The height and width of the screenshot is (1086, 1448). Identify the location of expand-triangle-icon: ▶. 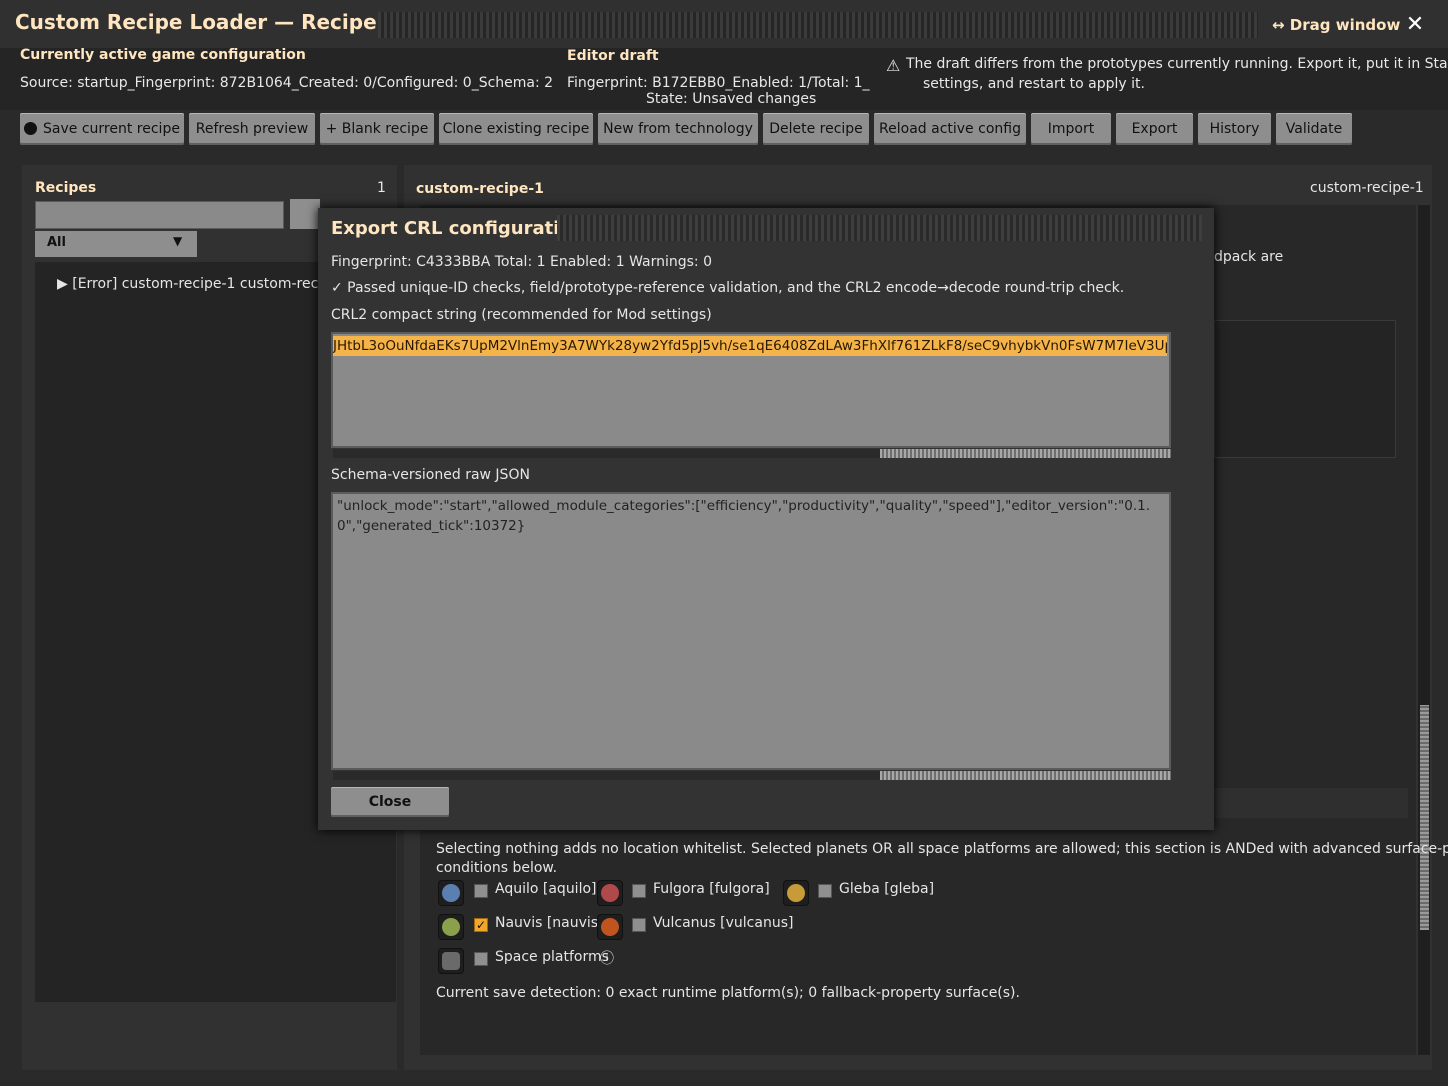
(62, 284).